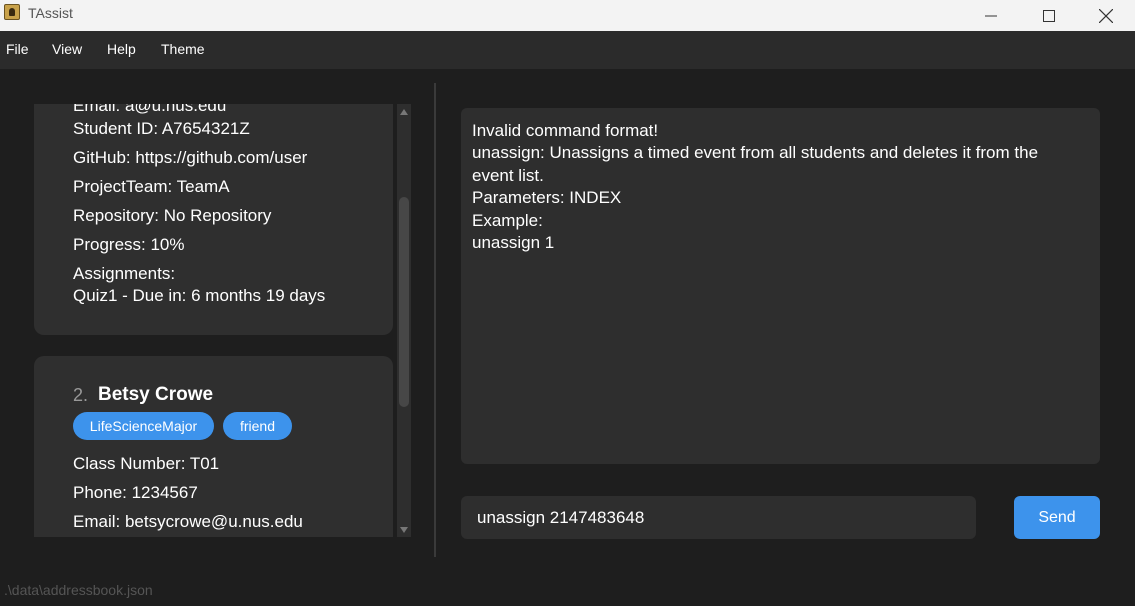 The width and height of the screenshot is (1135, 606). Describe the element at coordinates (78, 590) in the screenshot. I see `status-bar-path: .\data\addressbook.json` at that location.